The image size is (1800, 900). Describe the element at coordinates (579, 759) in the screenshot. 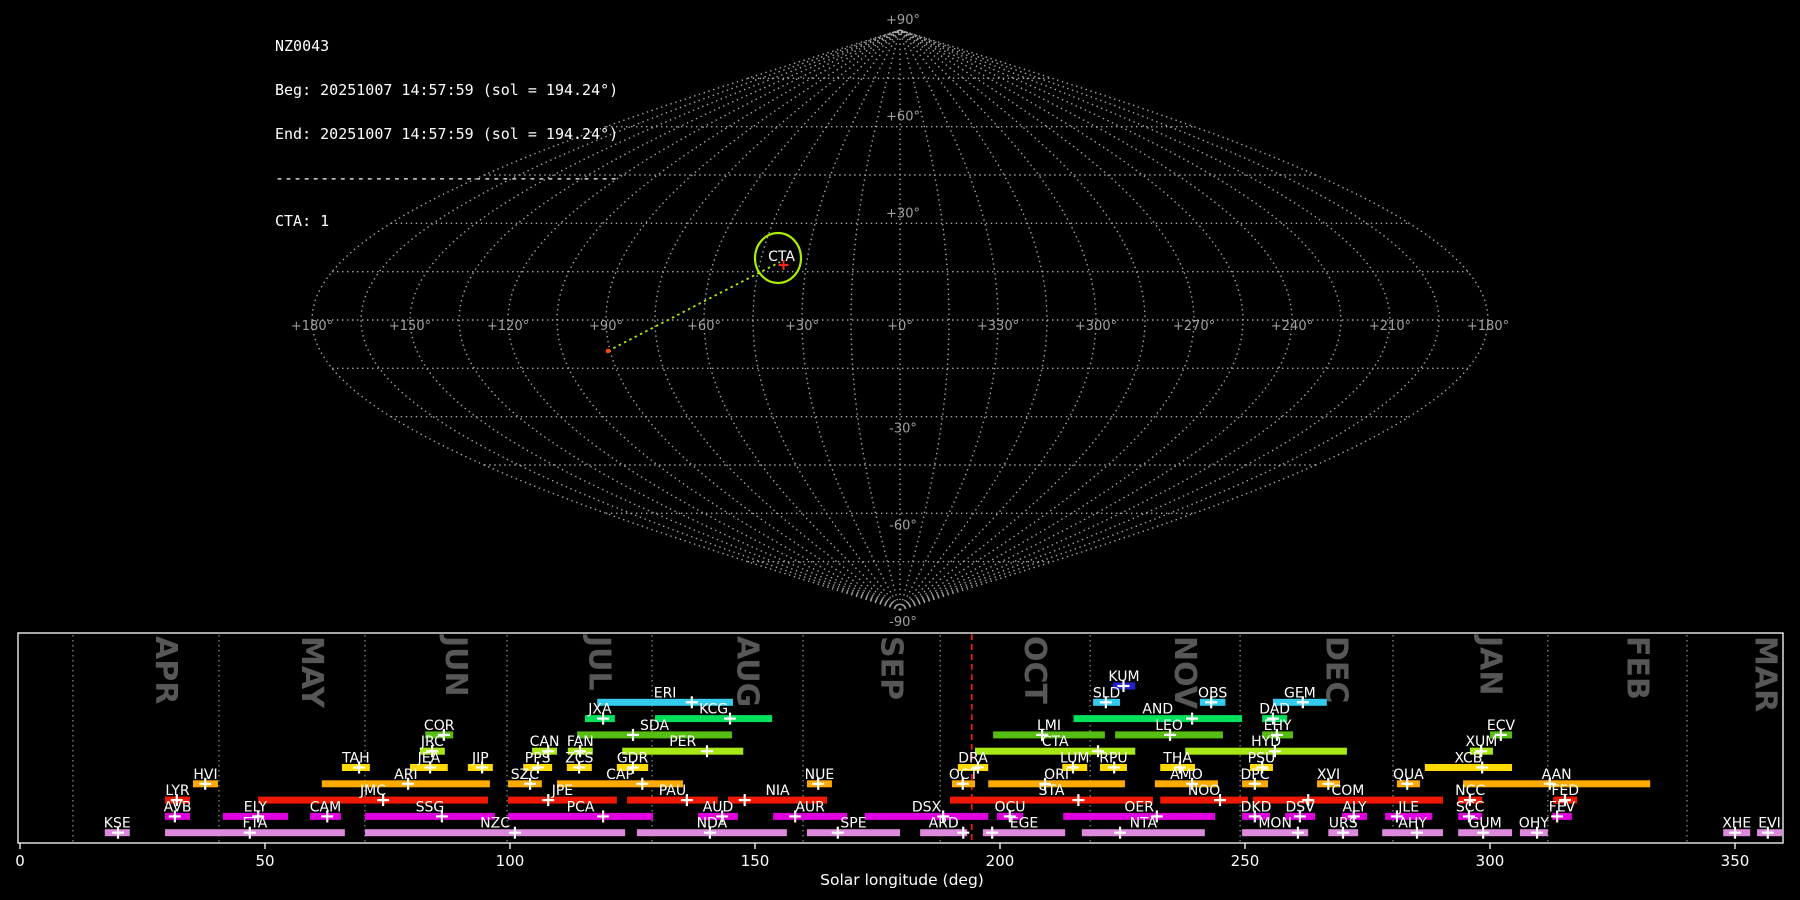

I see `shower-label-ZCS: ZCS` at that location.